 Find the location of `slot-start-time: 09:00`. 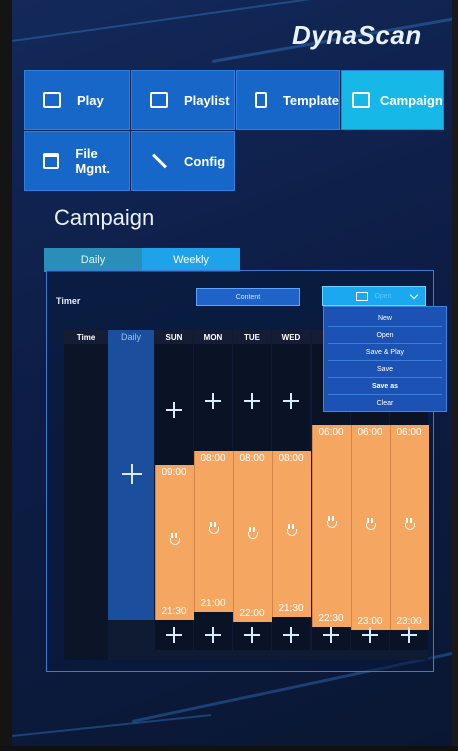

slot-start-time: 09:00 is located at coordinates (174, 472).